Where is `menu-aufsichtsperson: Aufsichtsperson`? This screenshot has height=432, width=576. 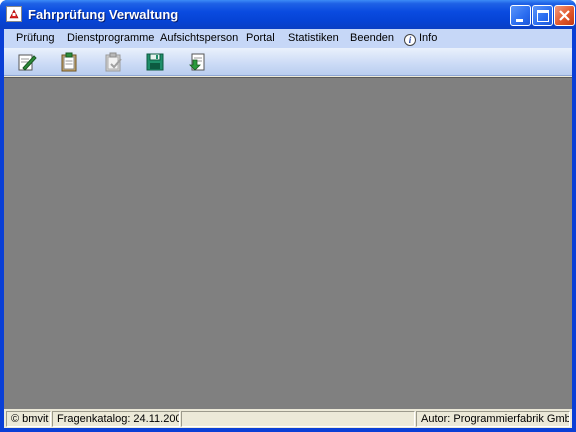 menu-aufsichtsperson: Aufsichtsperson is located at coordinates (199, 38).